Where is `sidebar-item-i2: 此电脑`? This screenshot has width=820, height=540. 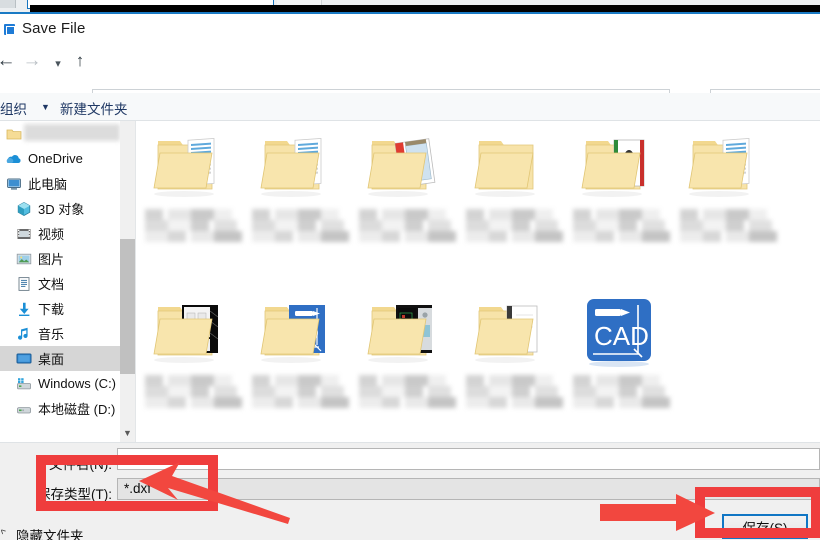 sidebar-item-i2: 此电脑 is located at coordinates (60, 183).